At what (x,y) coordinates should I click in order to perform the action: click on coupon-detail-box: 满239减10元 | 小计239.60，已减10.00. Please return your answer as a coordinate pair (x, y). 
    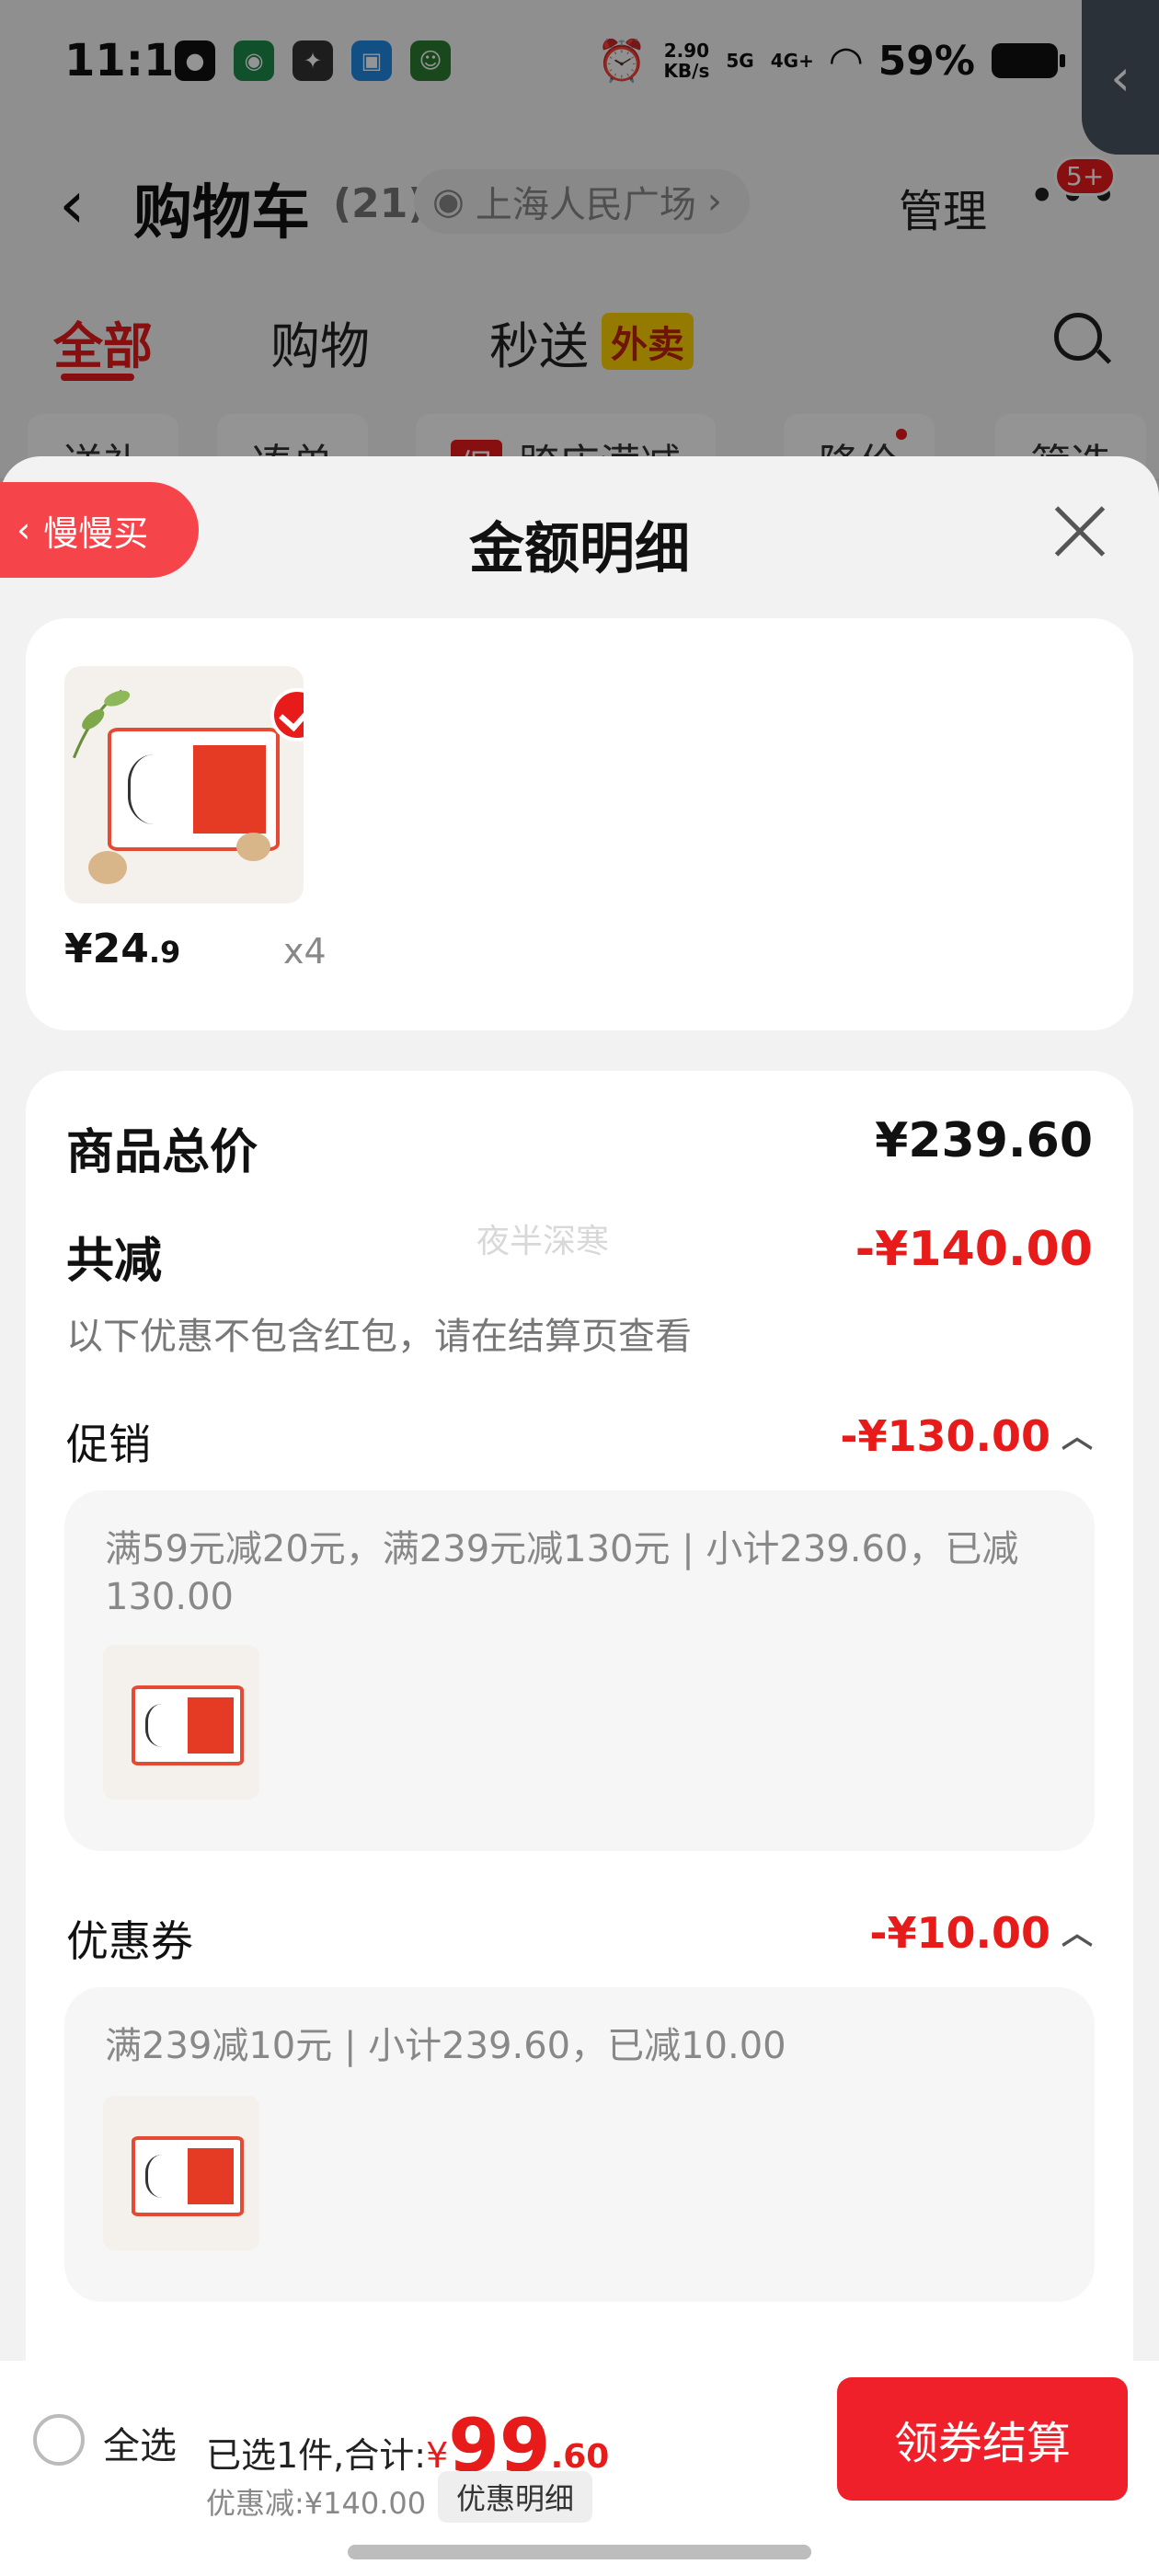
    Looking at the image, I should click on (579, 2144).